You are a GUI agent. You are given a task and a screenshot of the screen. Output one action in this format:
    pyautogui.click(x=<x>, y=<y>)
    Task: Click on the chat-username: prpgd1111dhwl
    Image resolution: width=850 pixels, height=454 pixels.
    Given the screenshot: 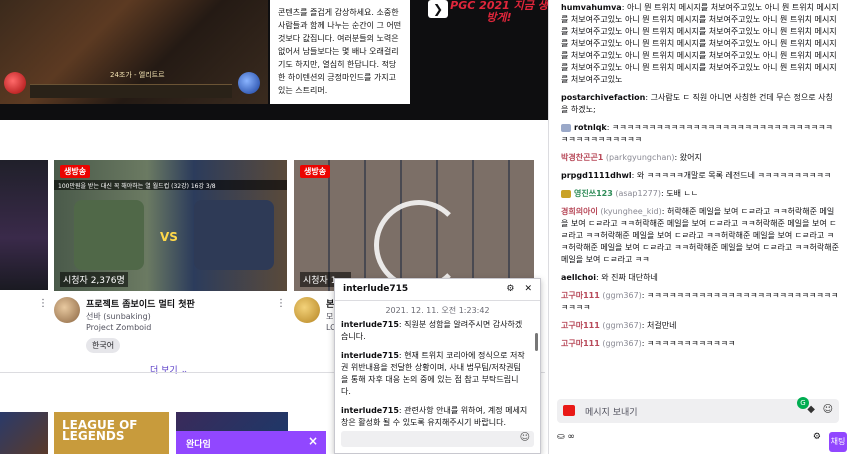 What is the action you would take?
    pyautogui.click(x=596, y=175)
    